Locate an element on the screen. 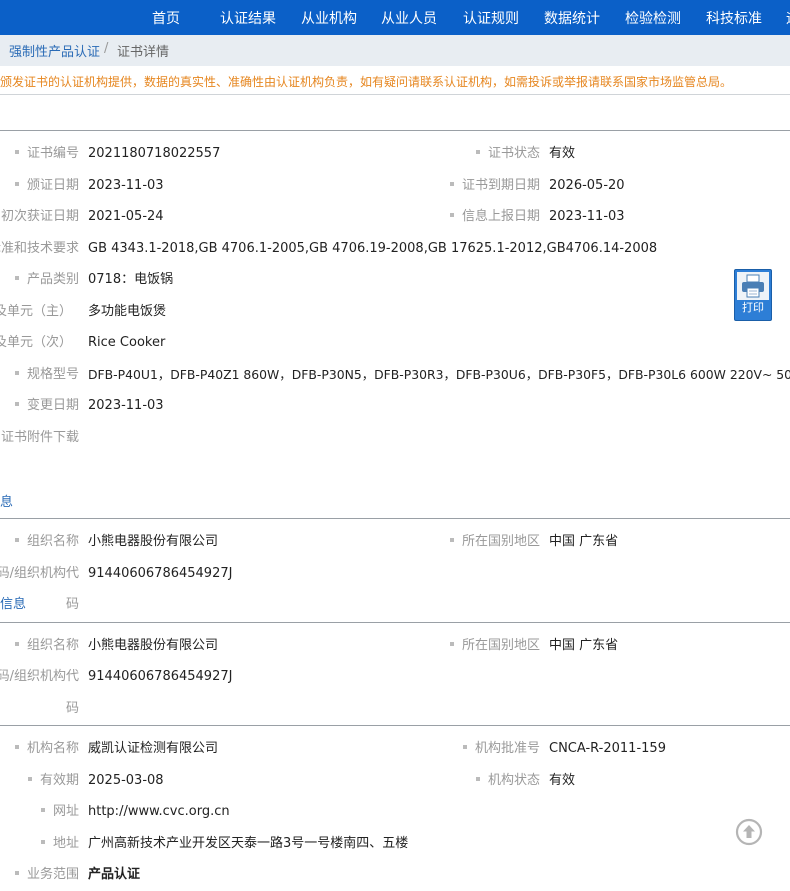 This screenshot has height=891, width=790. nav-institutions: 从业机构 is located at coordinates (329, 17).